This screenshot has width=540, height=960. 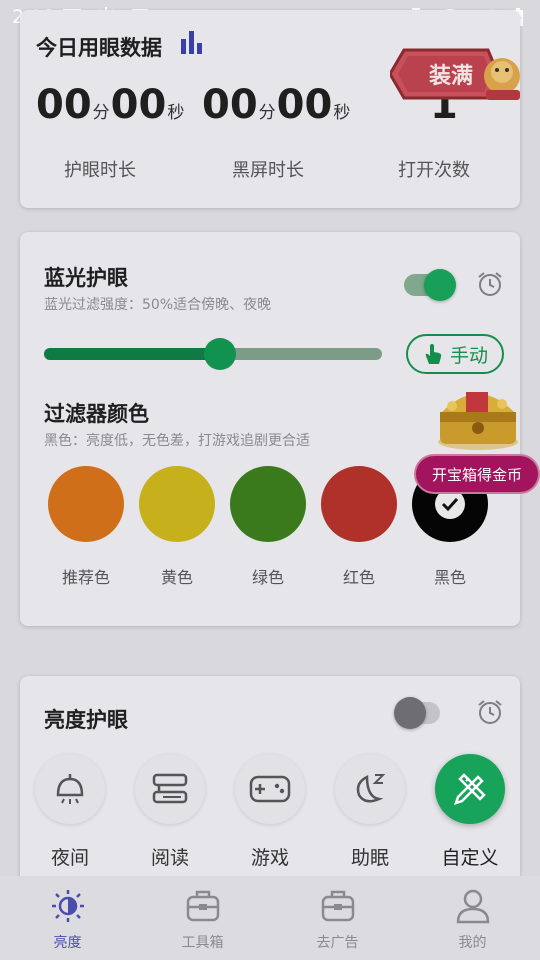 I want to click on mode-night-label: 夜间, so click(x=69, y=858).